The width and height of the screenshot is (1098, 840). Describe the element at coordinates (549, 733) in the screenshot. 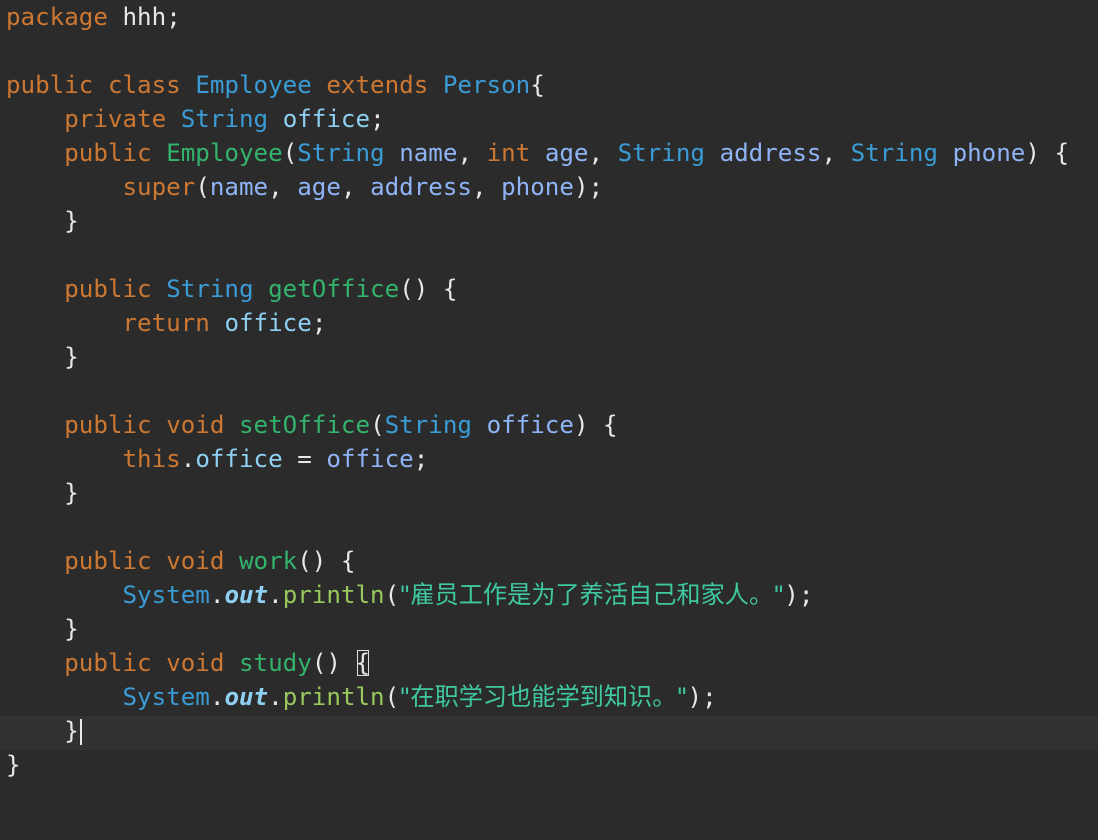

I see `current-line-highlight` at that location.